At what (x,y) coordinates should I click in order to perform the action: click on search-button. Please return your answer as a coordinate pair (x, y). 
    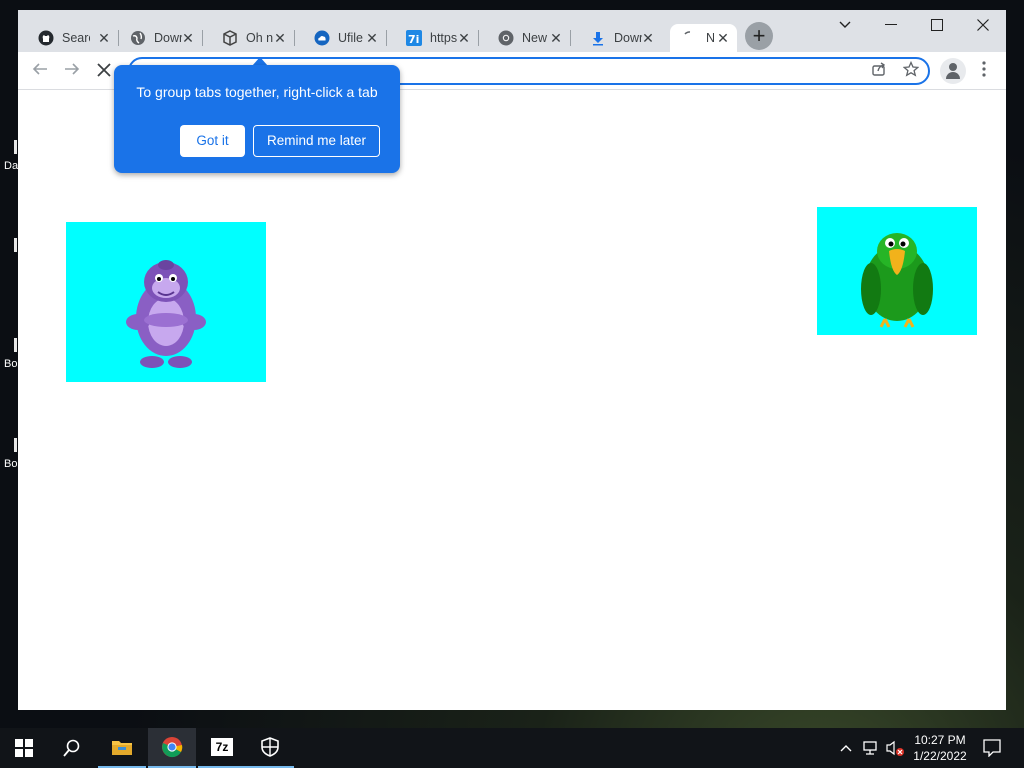
    Looking at the image, I should click on (72, 748).